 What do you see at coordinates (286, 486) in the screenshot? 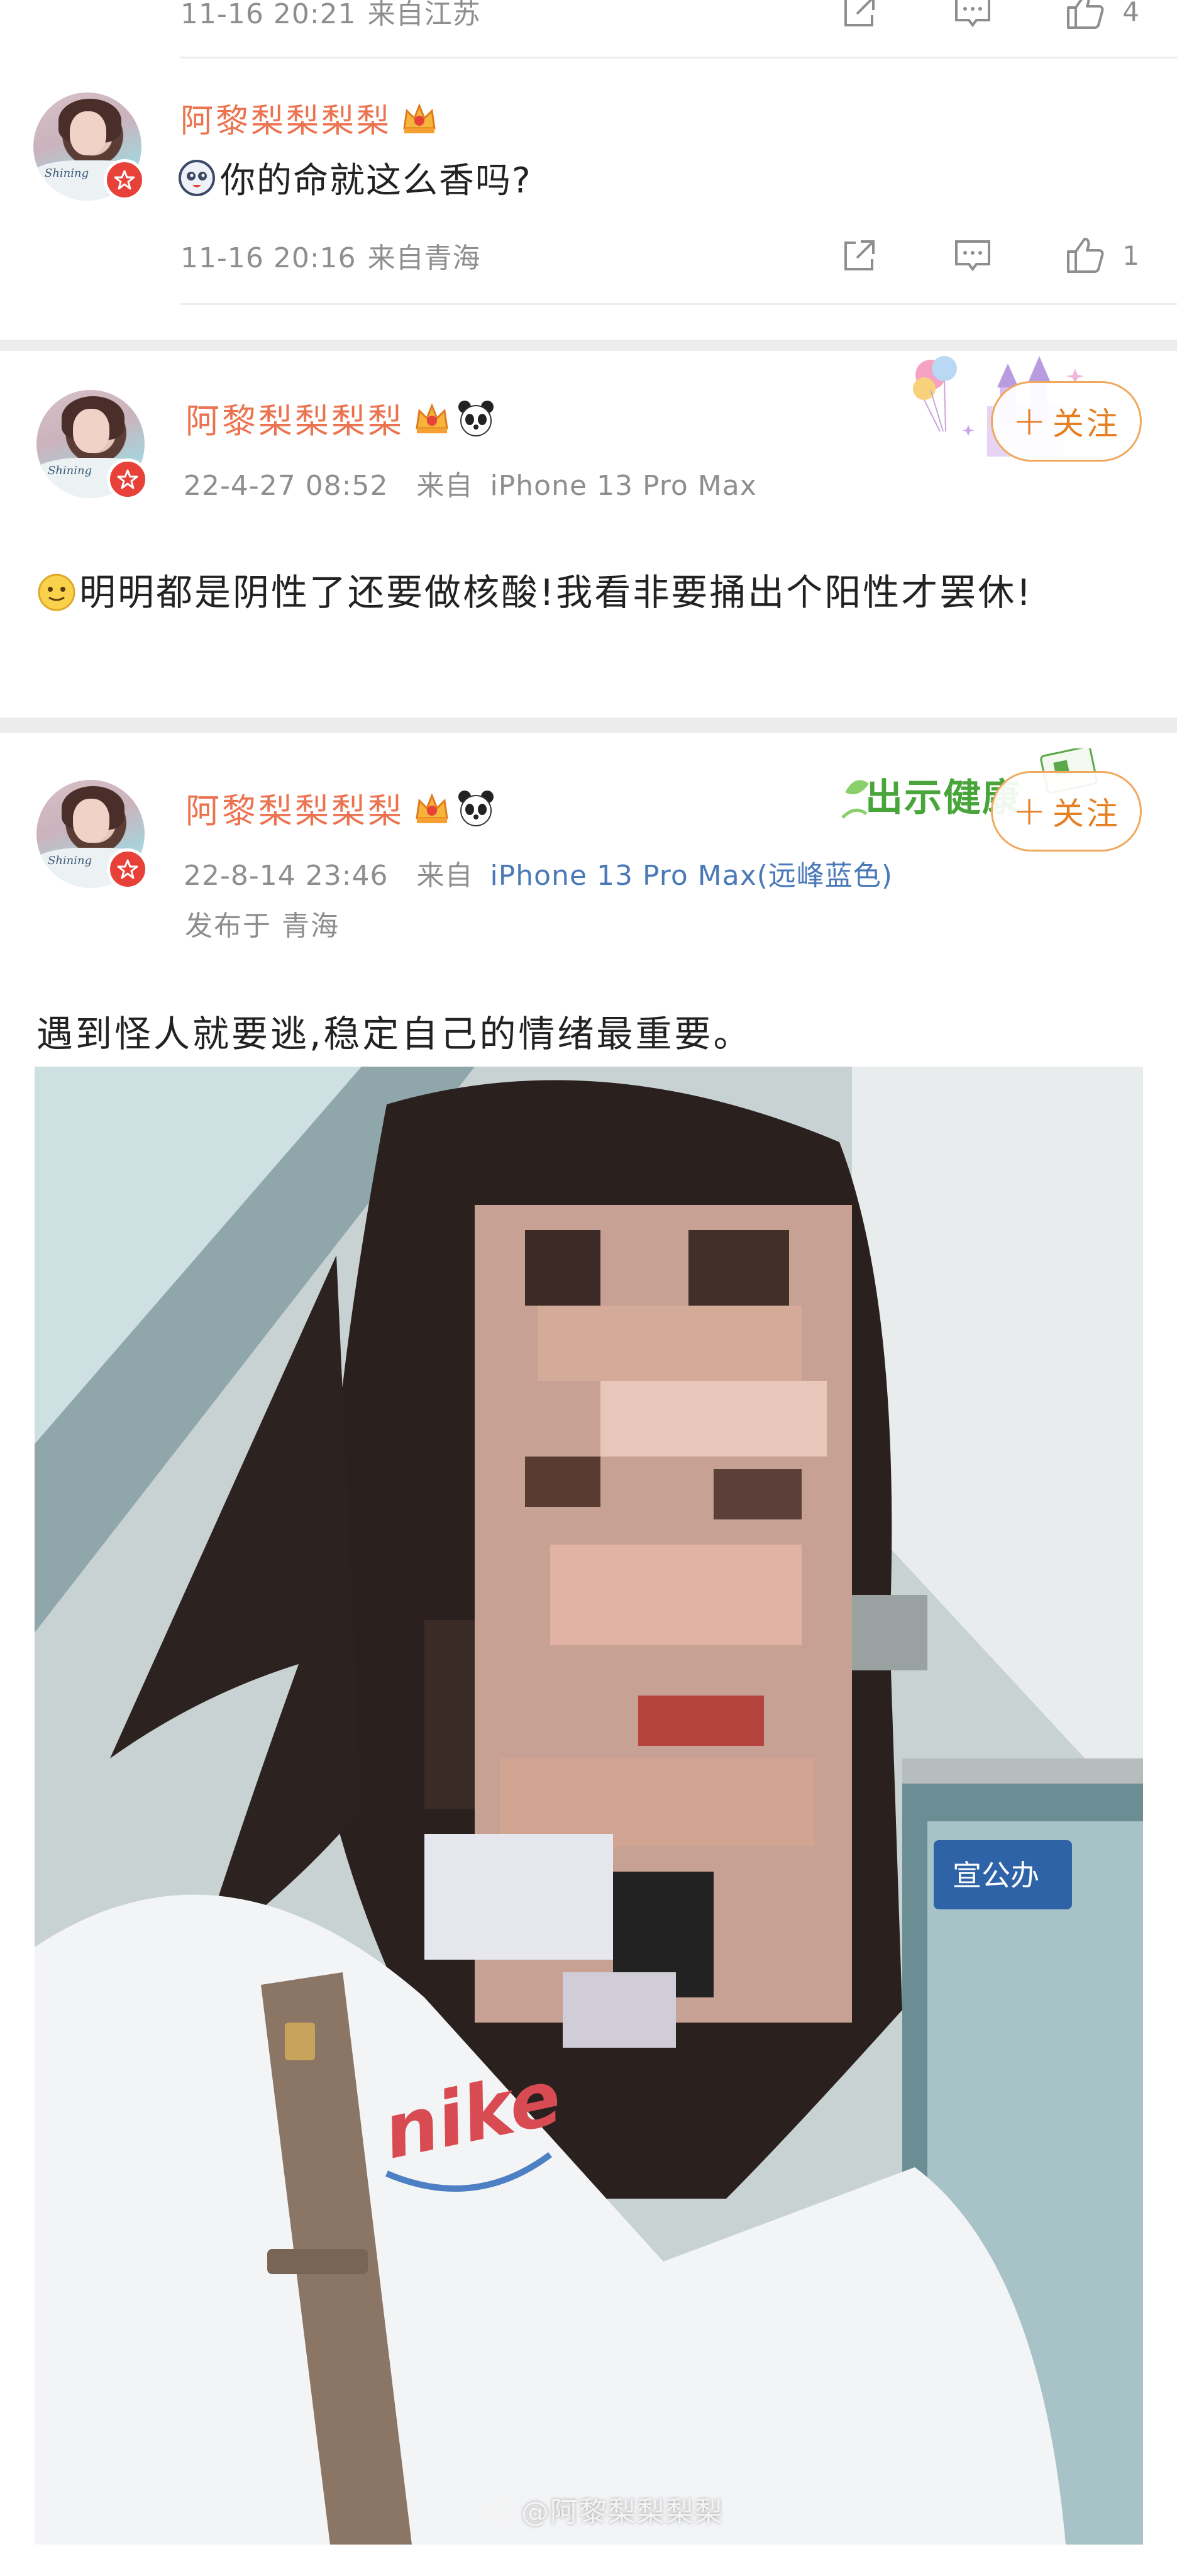
I see `post-1-time: 22-4-27 08:52` at bounding box center [286, 486].